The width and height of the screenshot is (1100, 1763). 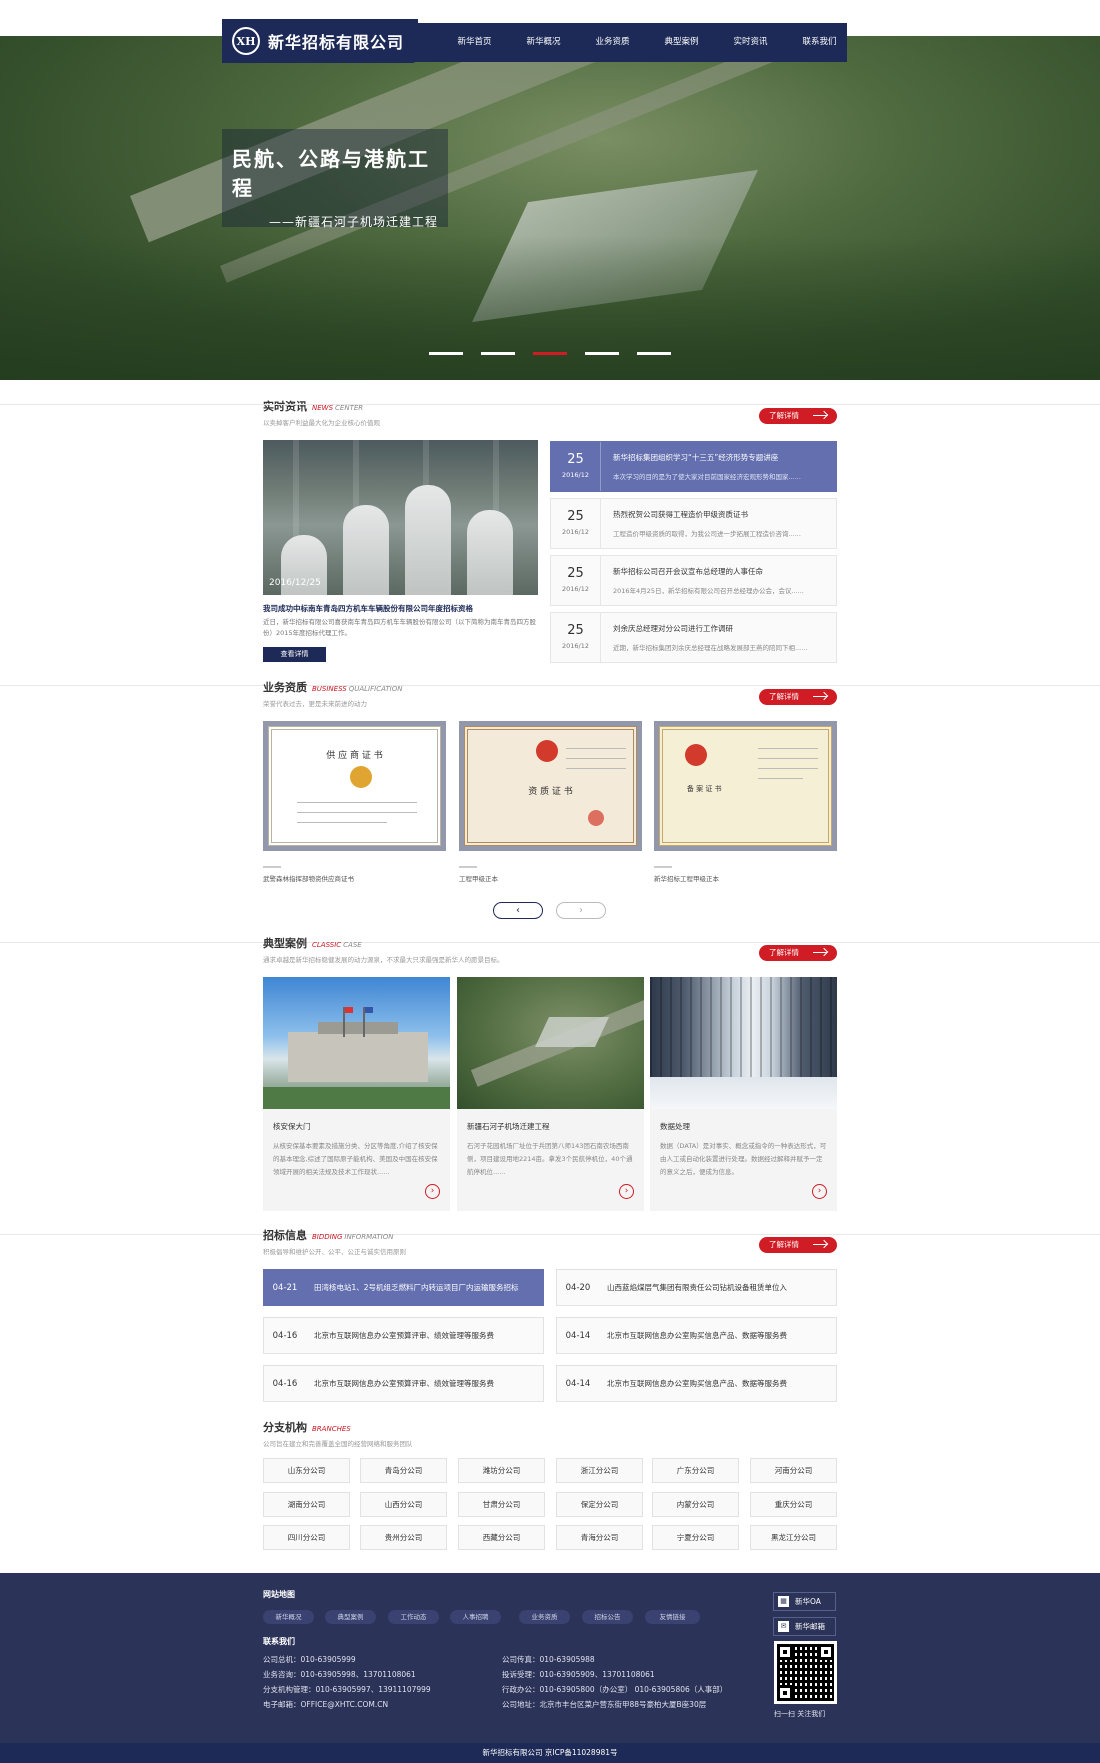 I want to click on branch-item: 潍坊分公司, so click(x=501, y=1470).